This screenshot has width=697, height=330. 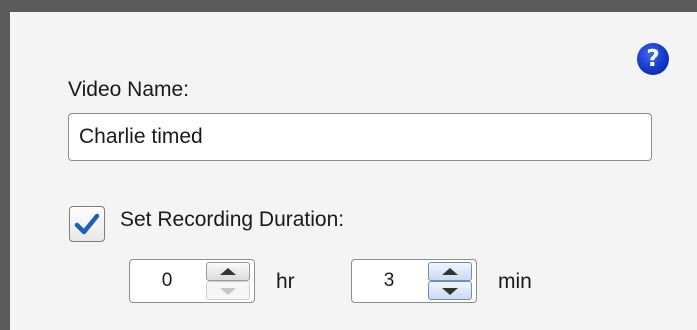 What do you see at coordinates (515, 281) in the screenshot?
I see `minutes-unit-label: min` at bounding box center [515, 281].